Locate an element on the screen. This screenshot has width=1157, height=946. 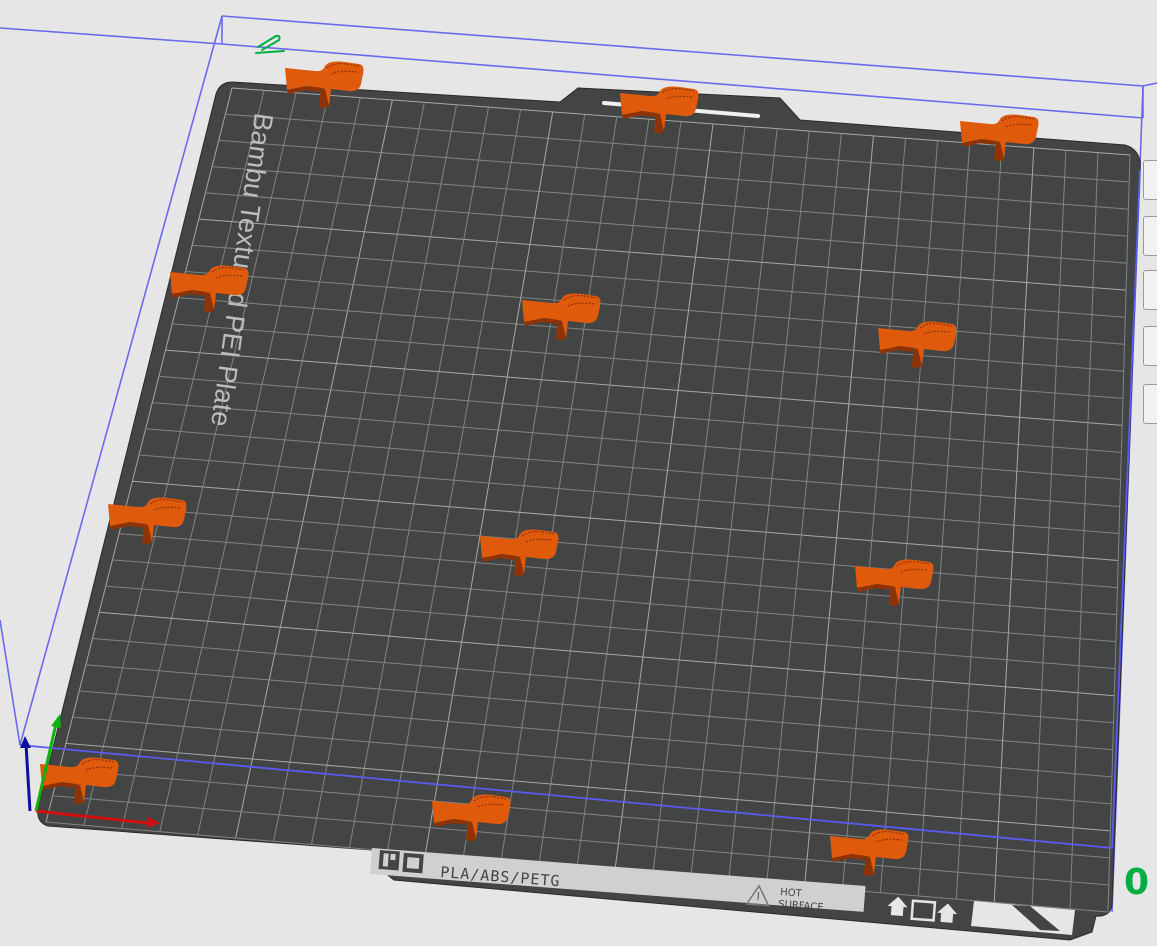
auto-orient-tool-button is located at coordinates (1150, 236).